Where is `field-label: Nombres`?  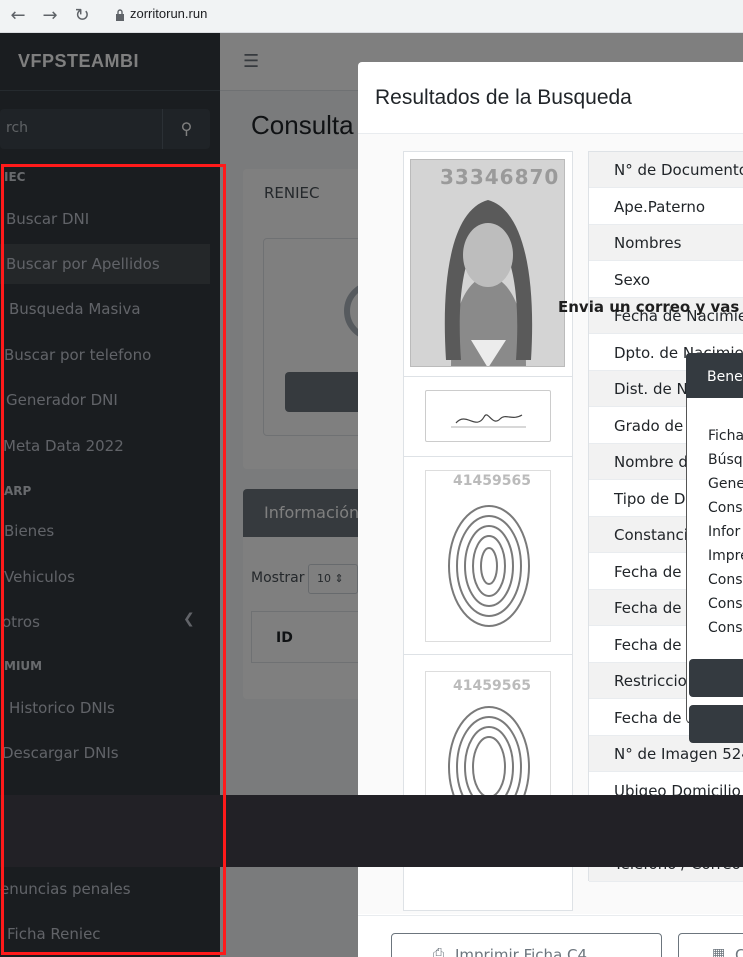 field-label: Nombres is located at coordinates (666, 243).